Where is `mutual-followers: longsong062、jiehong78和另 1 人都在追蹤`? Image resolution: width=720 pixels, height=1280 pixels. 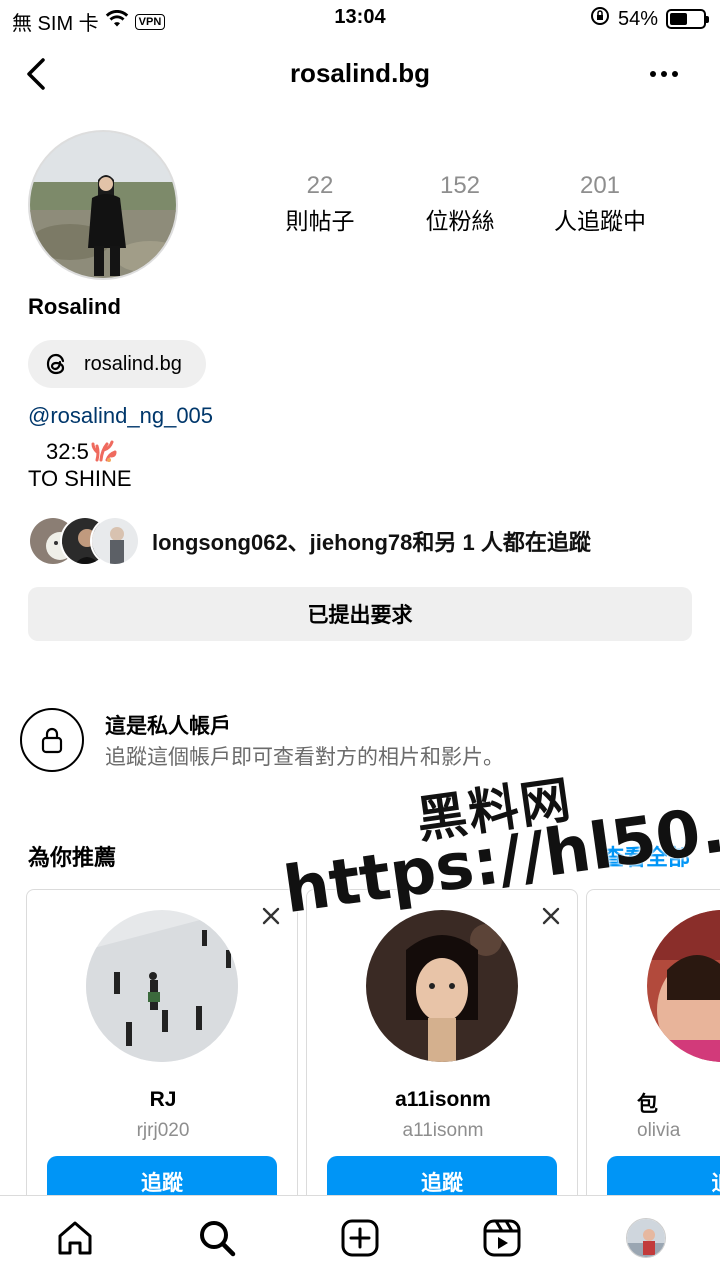 mutual-followers: longsong062、jiehong78和另 1 人都在追蹤 is located at coordinates (368, 541).